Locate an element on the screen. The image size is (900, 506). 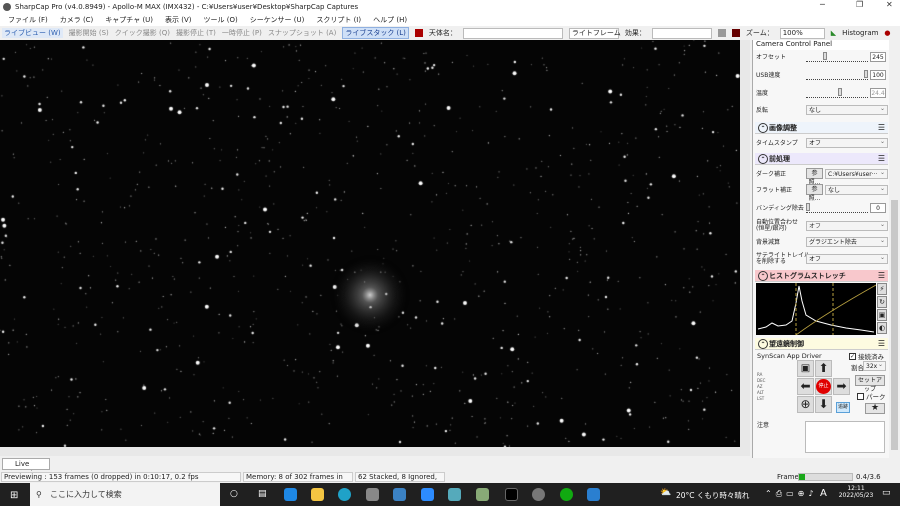
menu-help: ヘルプ (H) is located at coordinates (390, 20).